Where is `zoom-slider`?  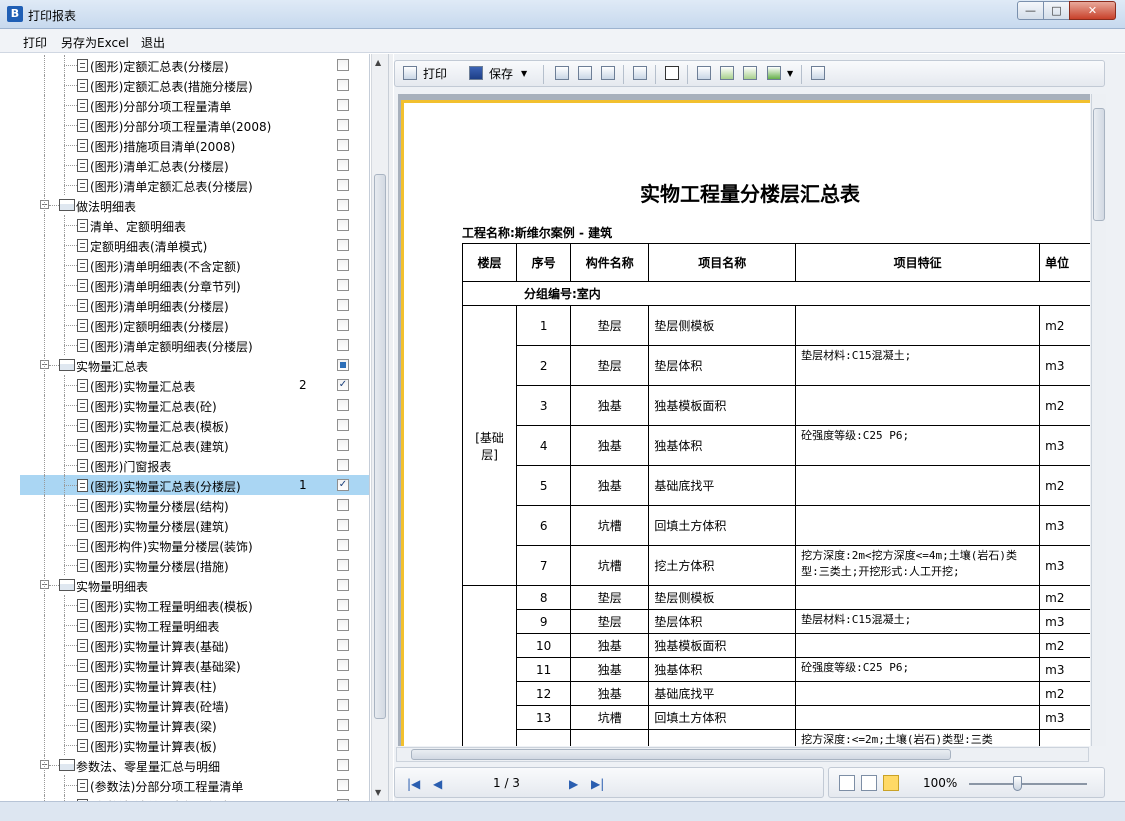 zoom-slider is located at coordinates (1028, 784).